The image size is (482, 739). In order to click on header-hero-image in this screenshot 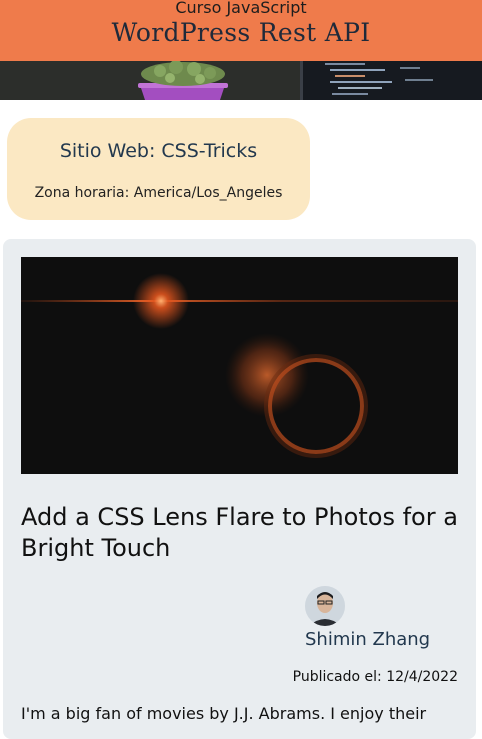, I will do `click(241, 80)`.